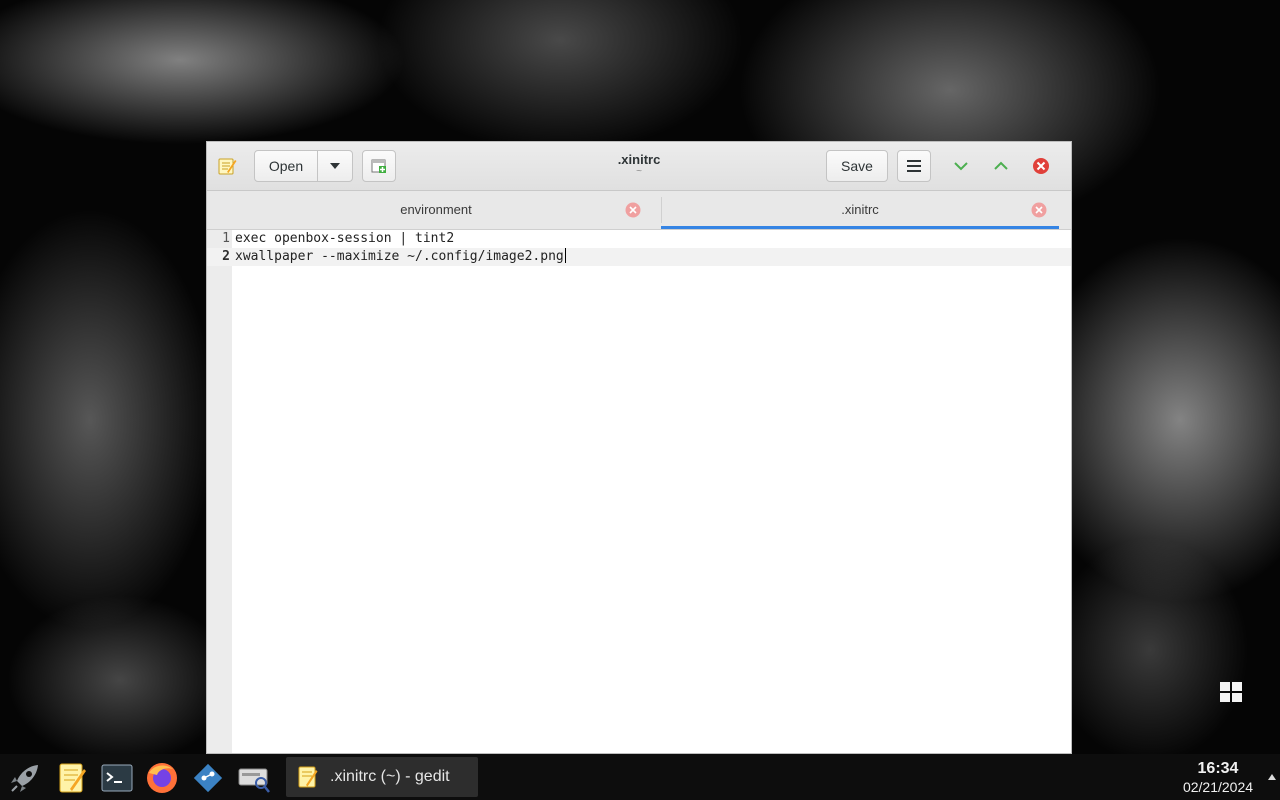 The height and width of the screenshot is (800, 1280). I want to click on tab-label: environment, so click(436, 209).